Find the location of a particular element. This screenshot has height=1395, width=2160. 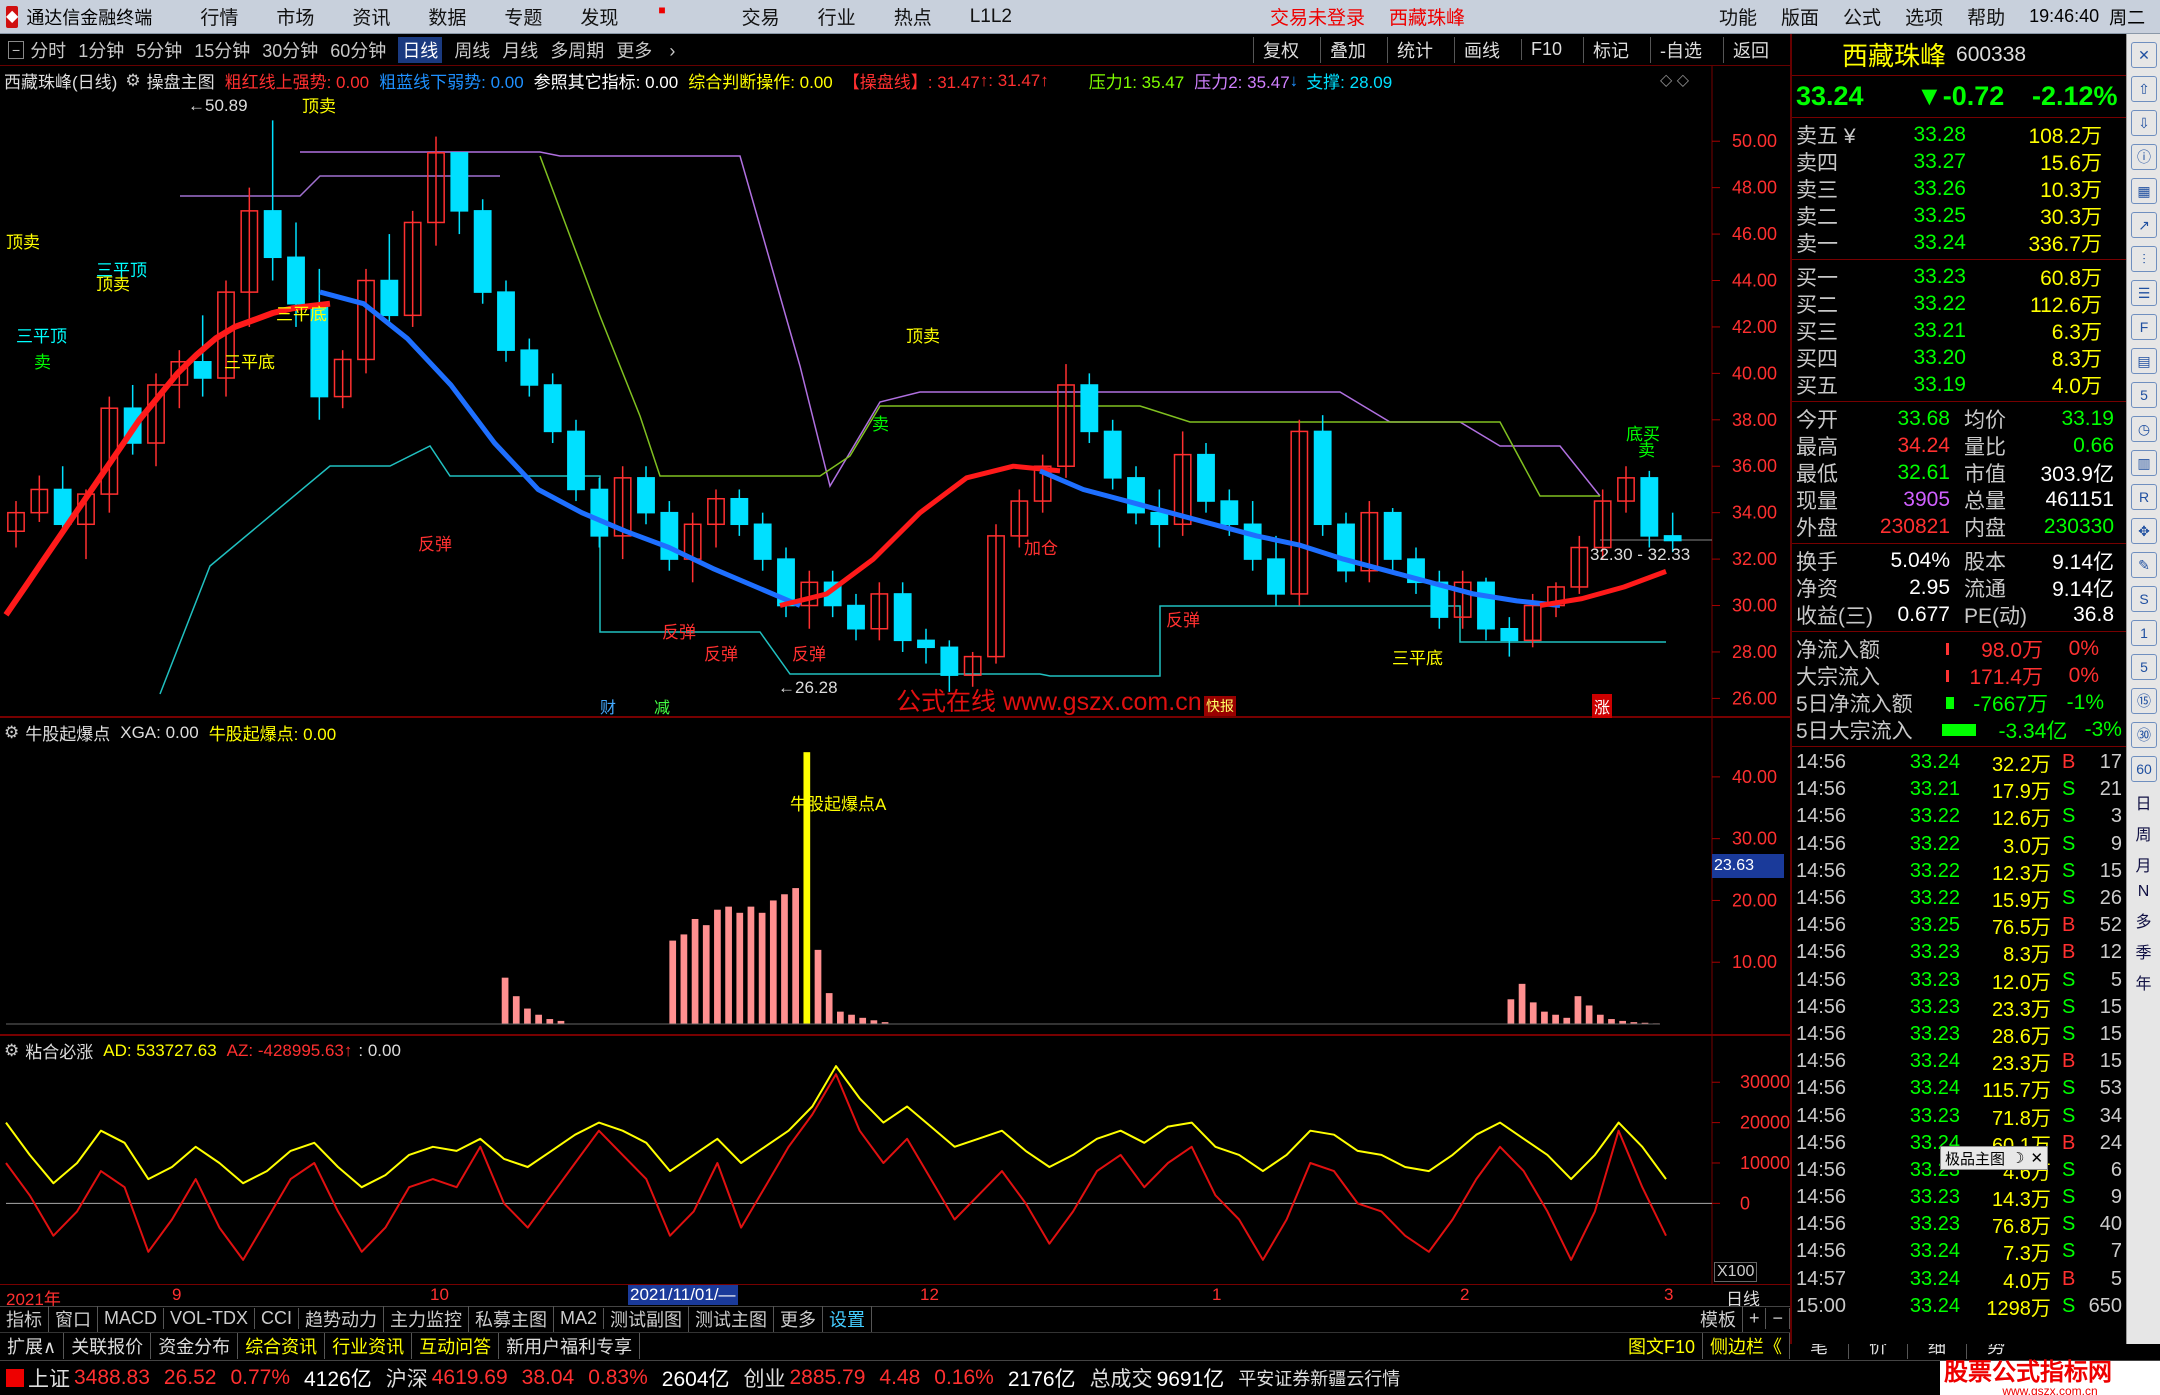

sidebar-period-week: 周 is located at coordinates (2143, 833).